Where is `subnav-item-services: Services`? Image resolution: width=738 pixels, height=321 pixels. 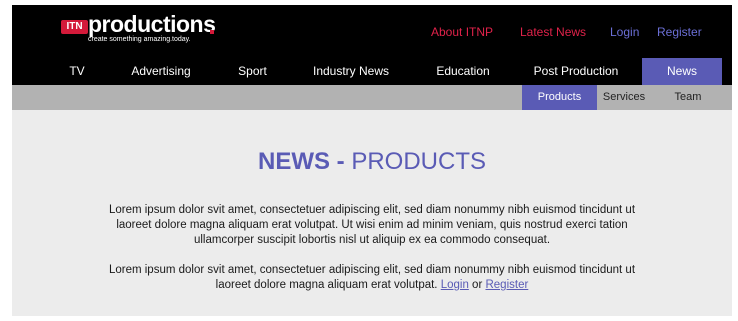 subnav-item-services: Services is located at coordinates (624, 97).